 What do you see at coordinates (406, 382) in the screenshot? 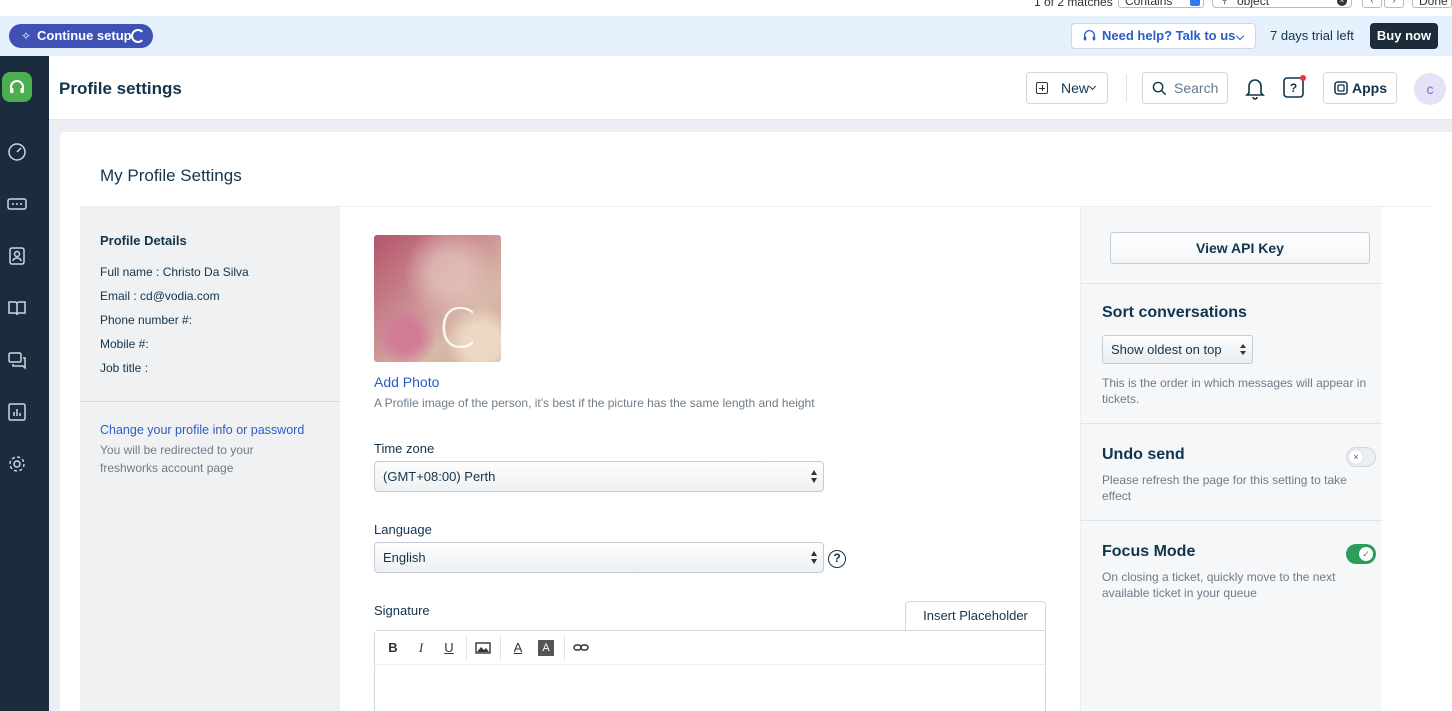
I see `add-photo-link: Add Photo` at bounding box center [406, 382].